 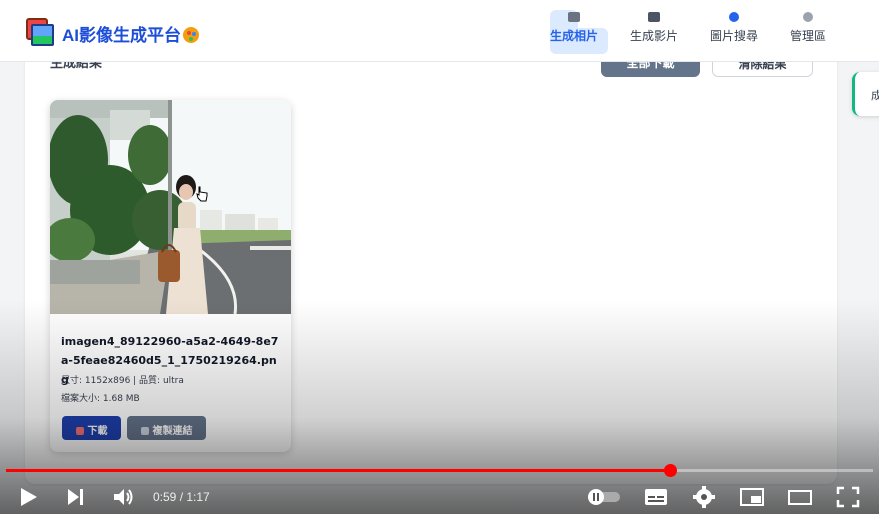 I want to click on progress-bar, so click(x=439, y=470).